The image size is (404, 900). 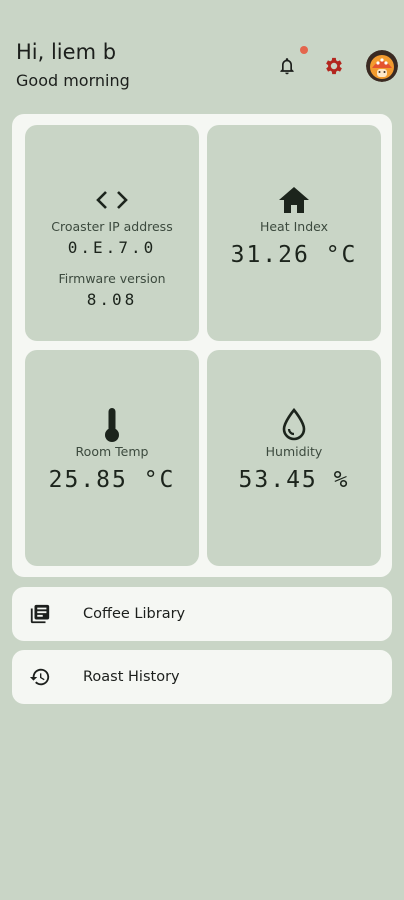 What do you see at coordinates (382, 66) in the screenshot?
I see `avatar-icon` at bounding box center [382, 66].